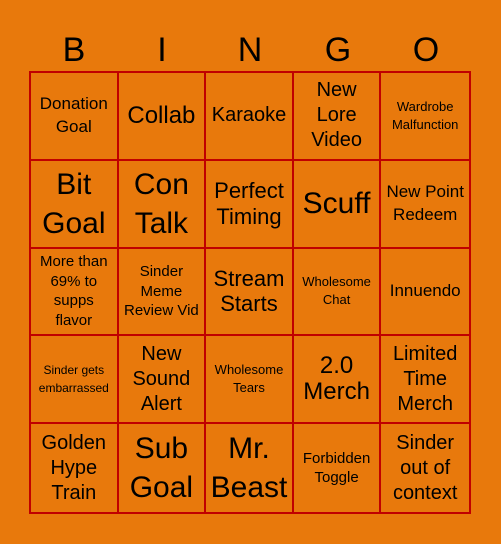 Image resolution: width=501 pixels, height=544 pixels. I want to click on header-letter-i: I, so click(162, 50).